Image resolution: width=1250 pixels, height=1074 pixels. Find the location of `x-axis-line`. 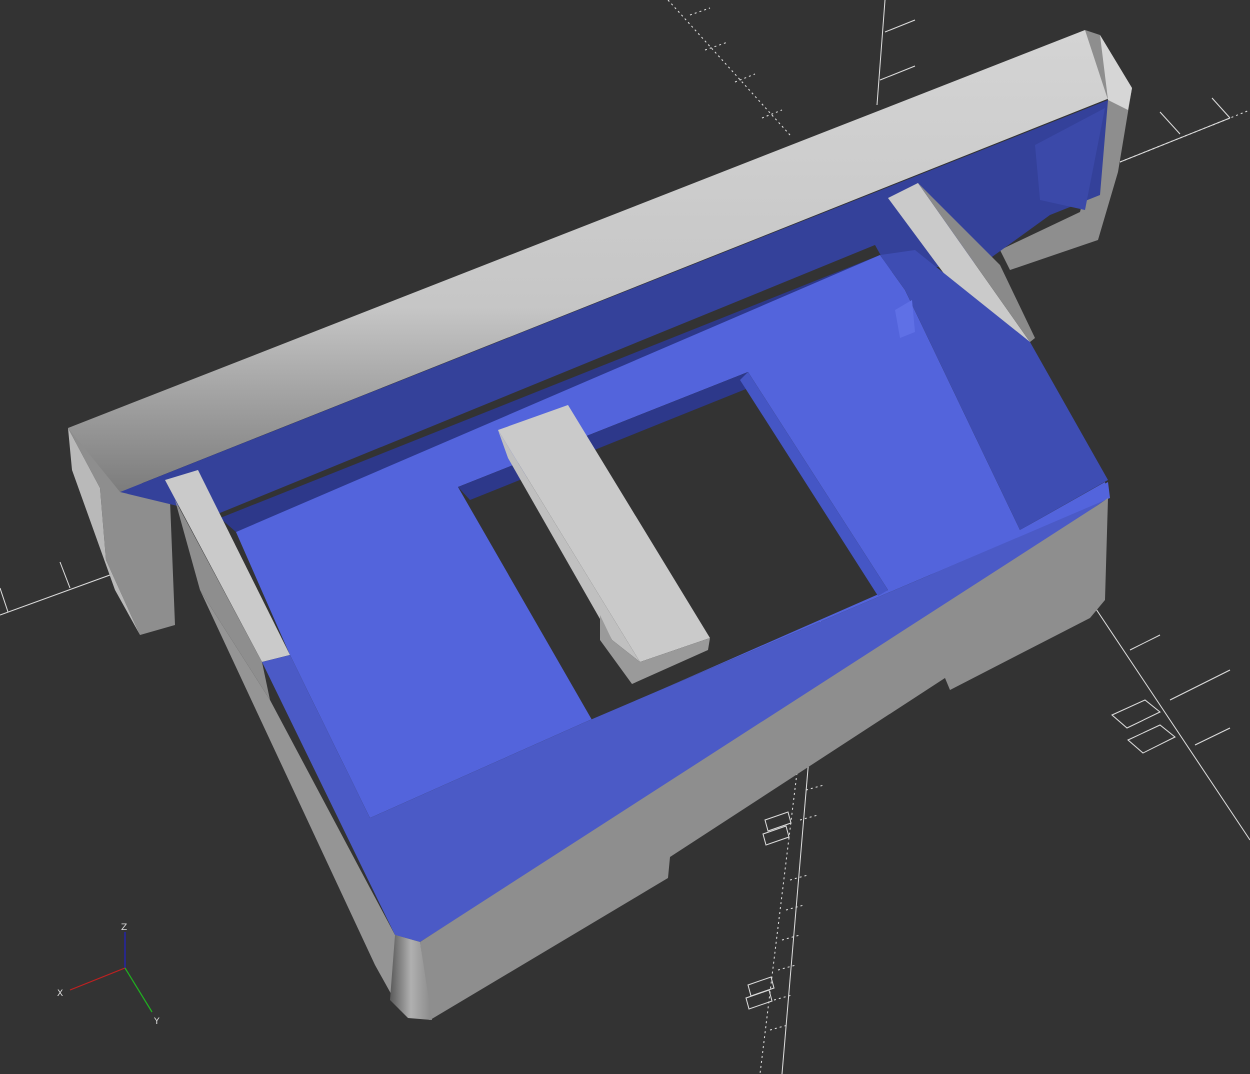

x-axis-line is located at coordinates (97, 979).